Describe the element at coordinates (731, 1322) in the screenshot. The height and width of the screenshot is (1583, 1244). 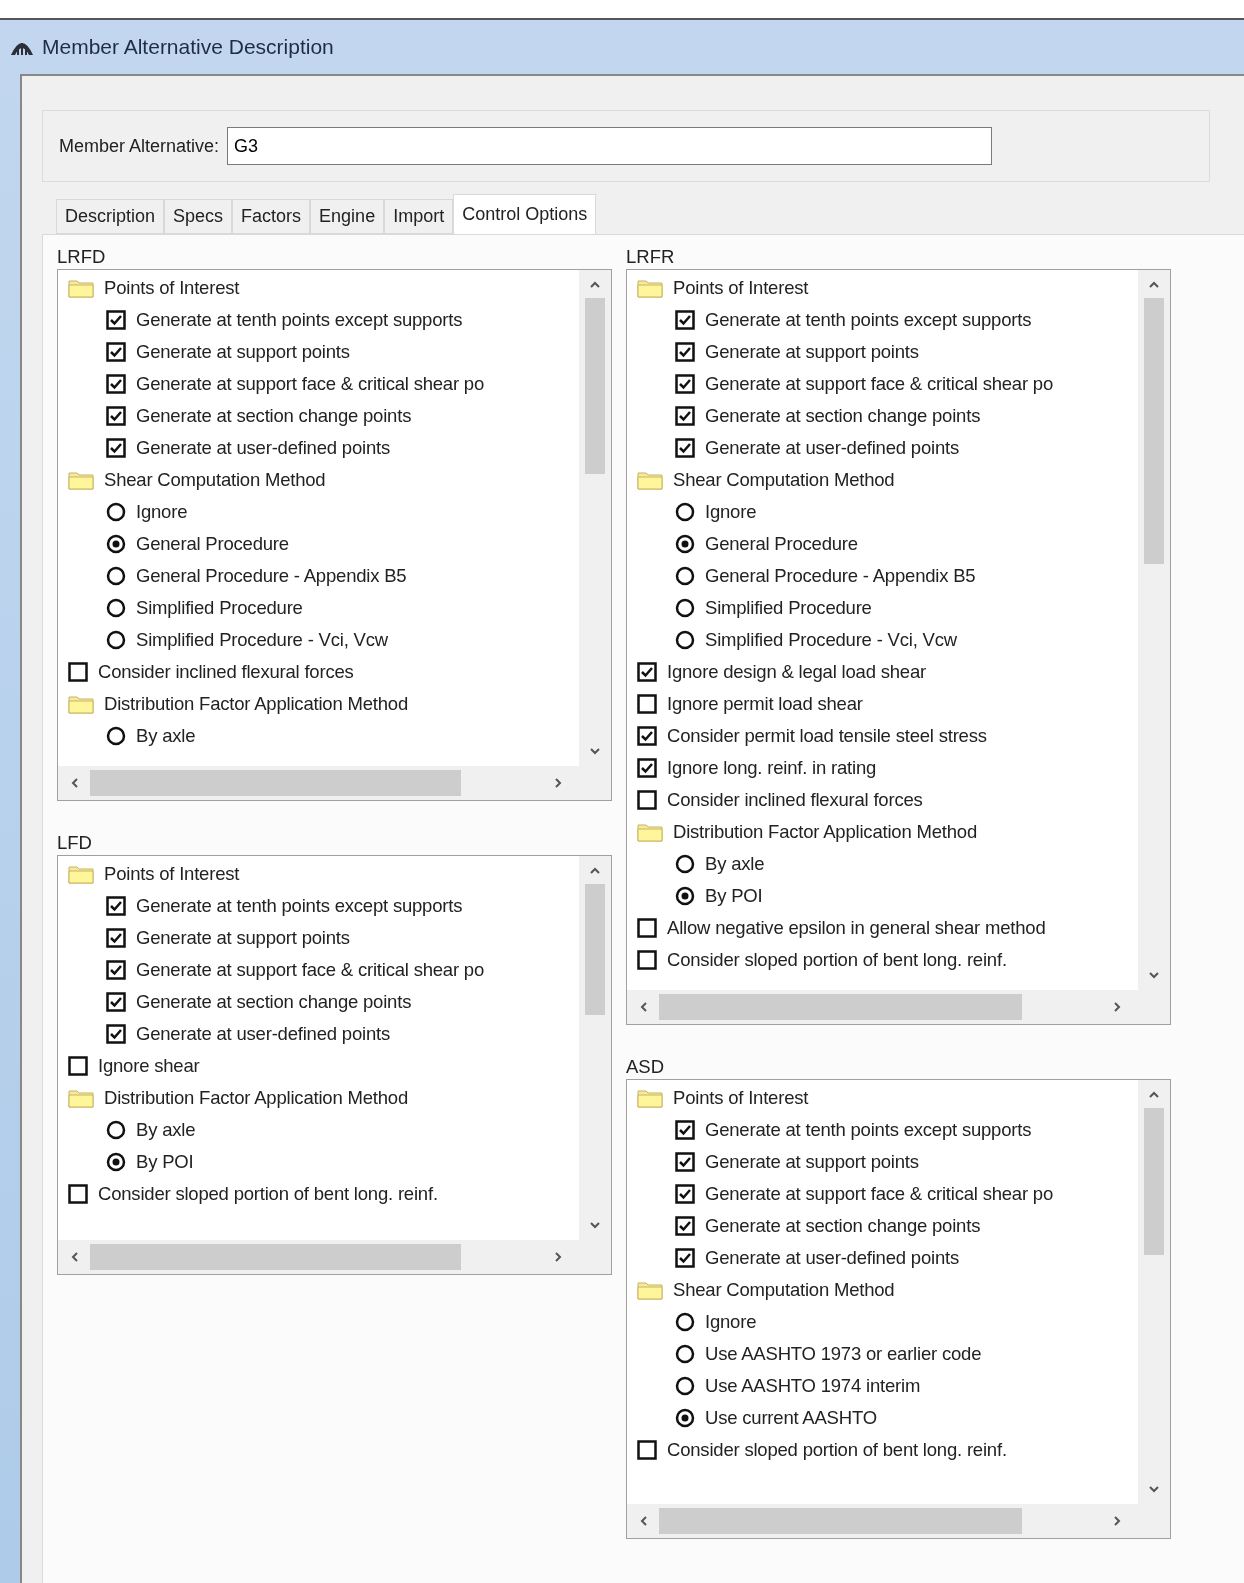
I see `option-label: Ignore` at that location.